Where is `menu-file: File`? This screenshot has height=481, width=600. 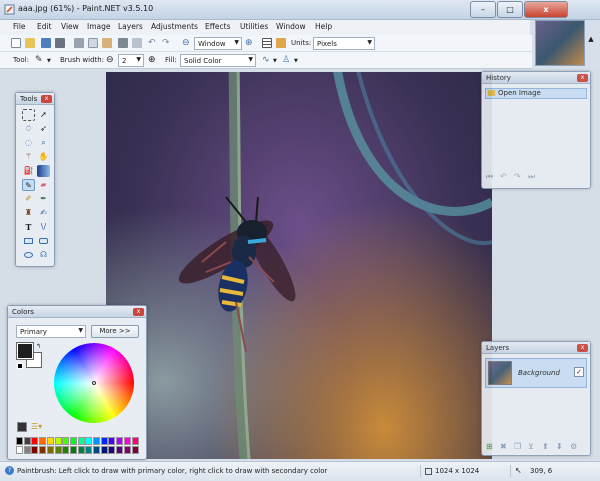 menu-file: File is located at coordinates (19, 26).